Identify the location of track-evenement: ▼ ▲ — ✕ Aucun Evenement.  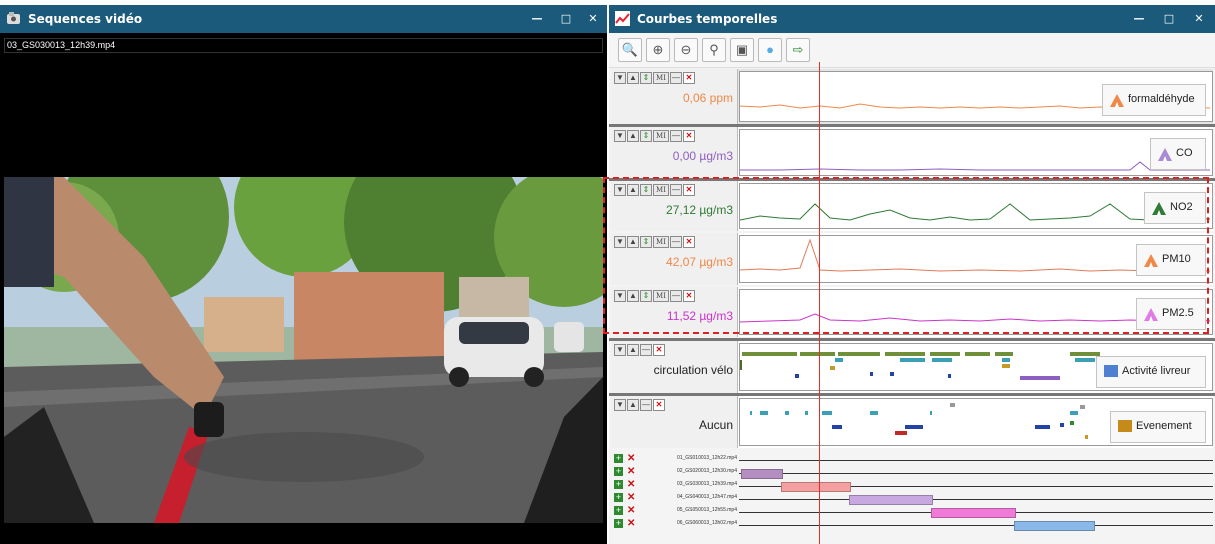
(912, 422).